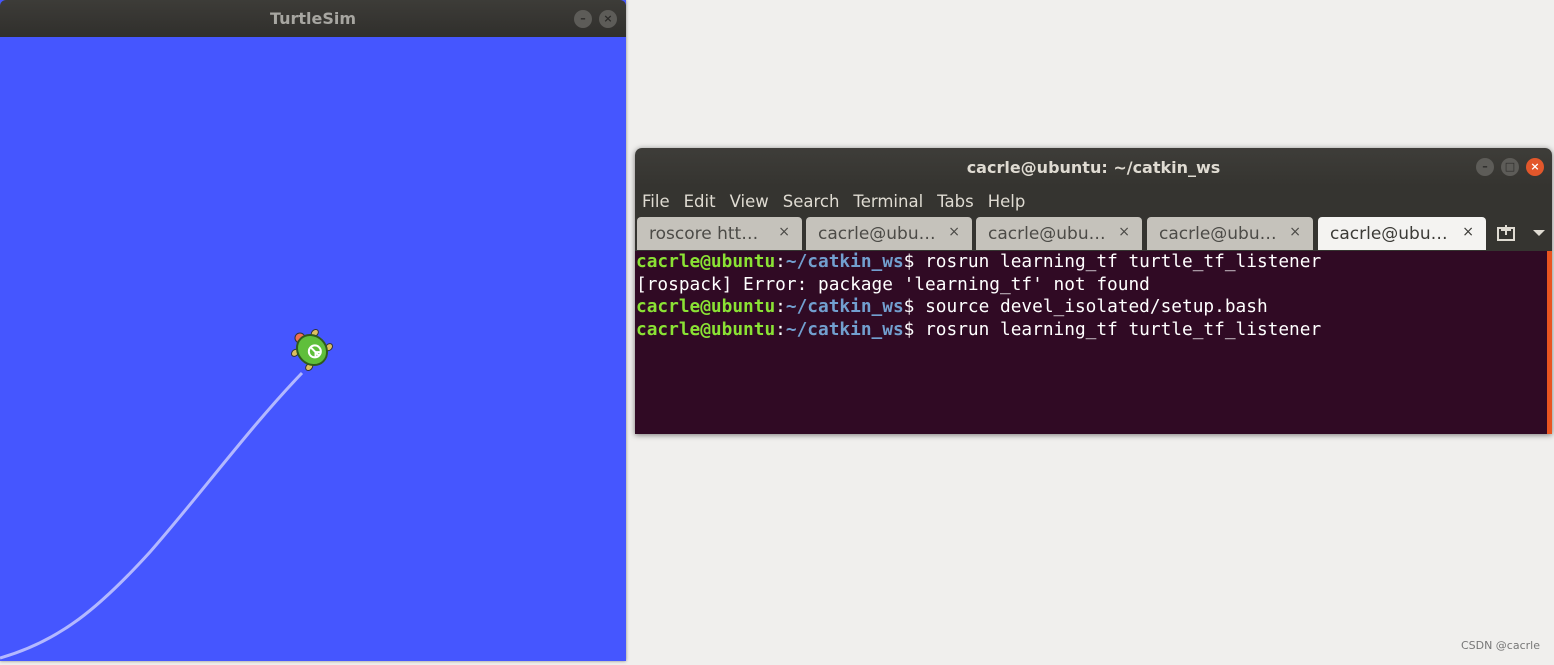  What do you see at coordinates (749, 198) in the screenshot?
I see `menu-view: View` at bounding box center [749, 198].